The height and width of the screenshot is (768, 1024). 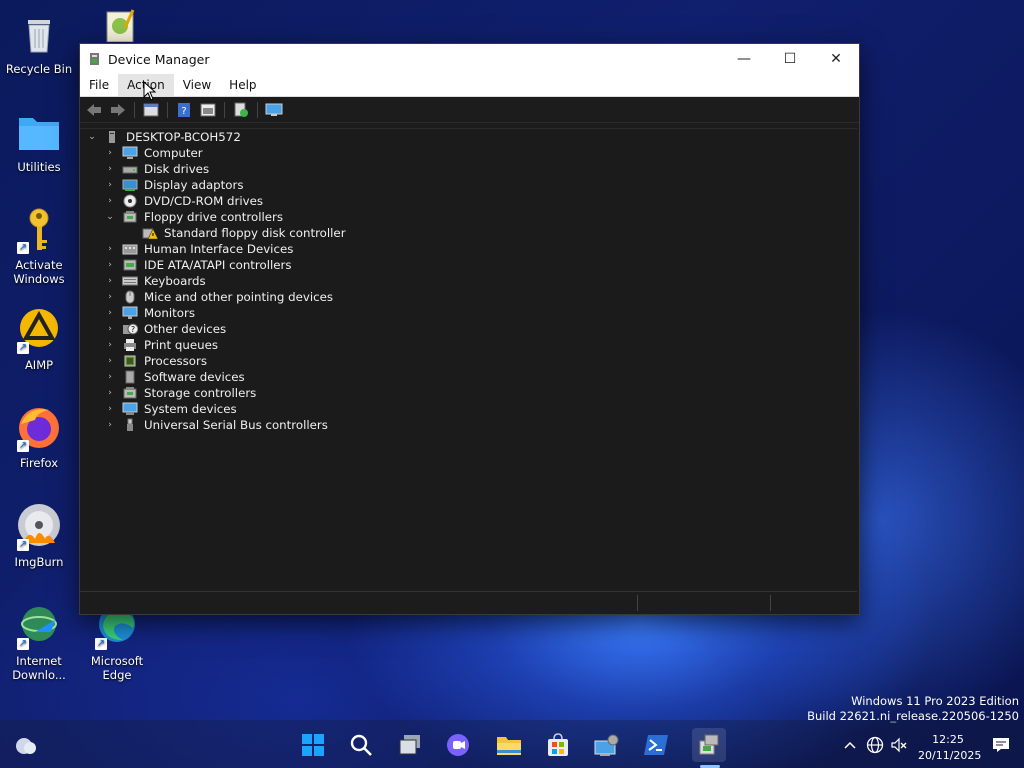 I want to click on tree-category-system-devices: › System devices, so click(x=170, y=409).